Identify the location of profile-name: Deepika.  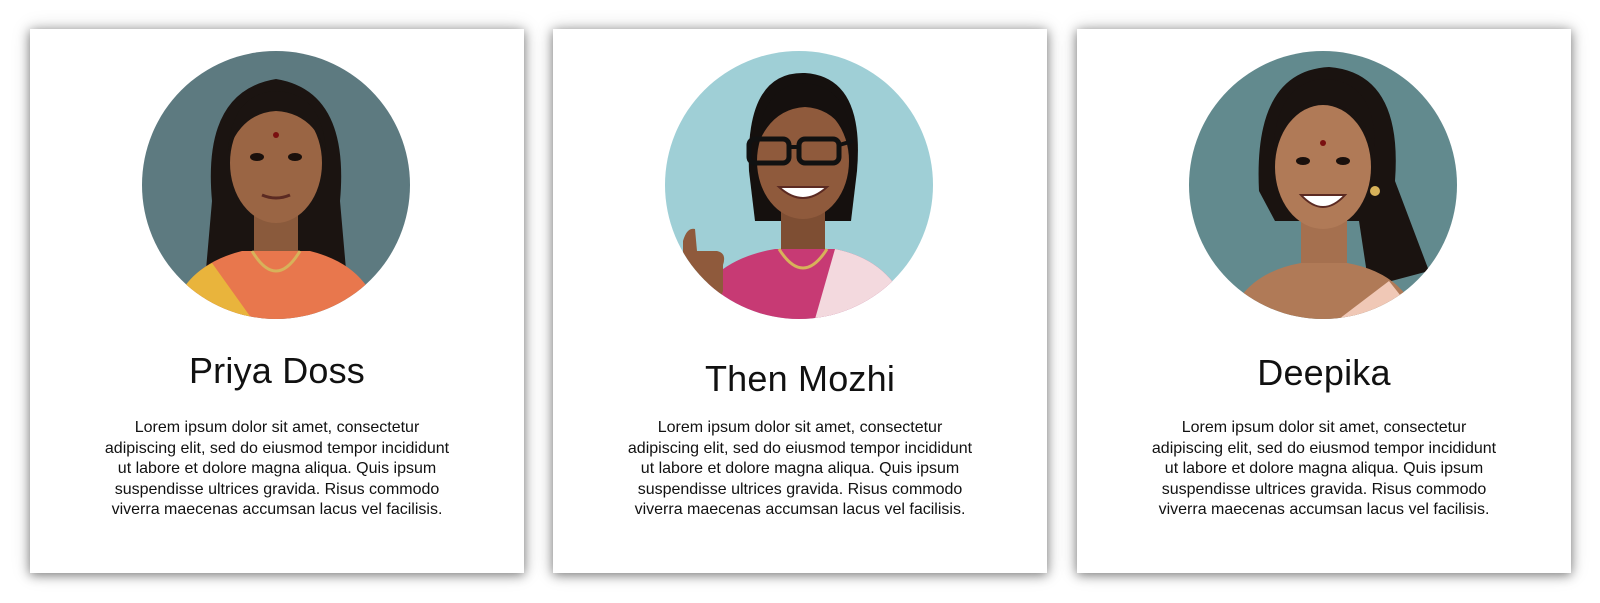
(1324, 372).